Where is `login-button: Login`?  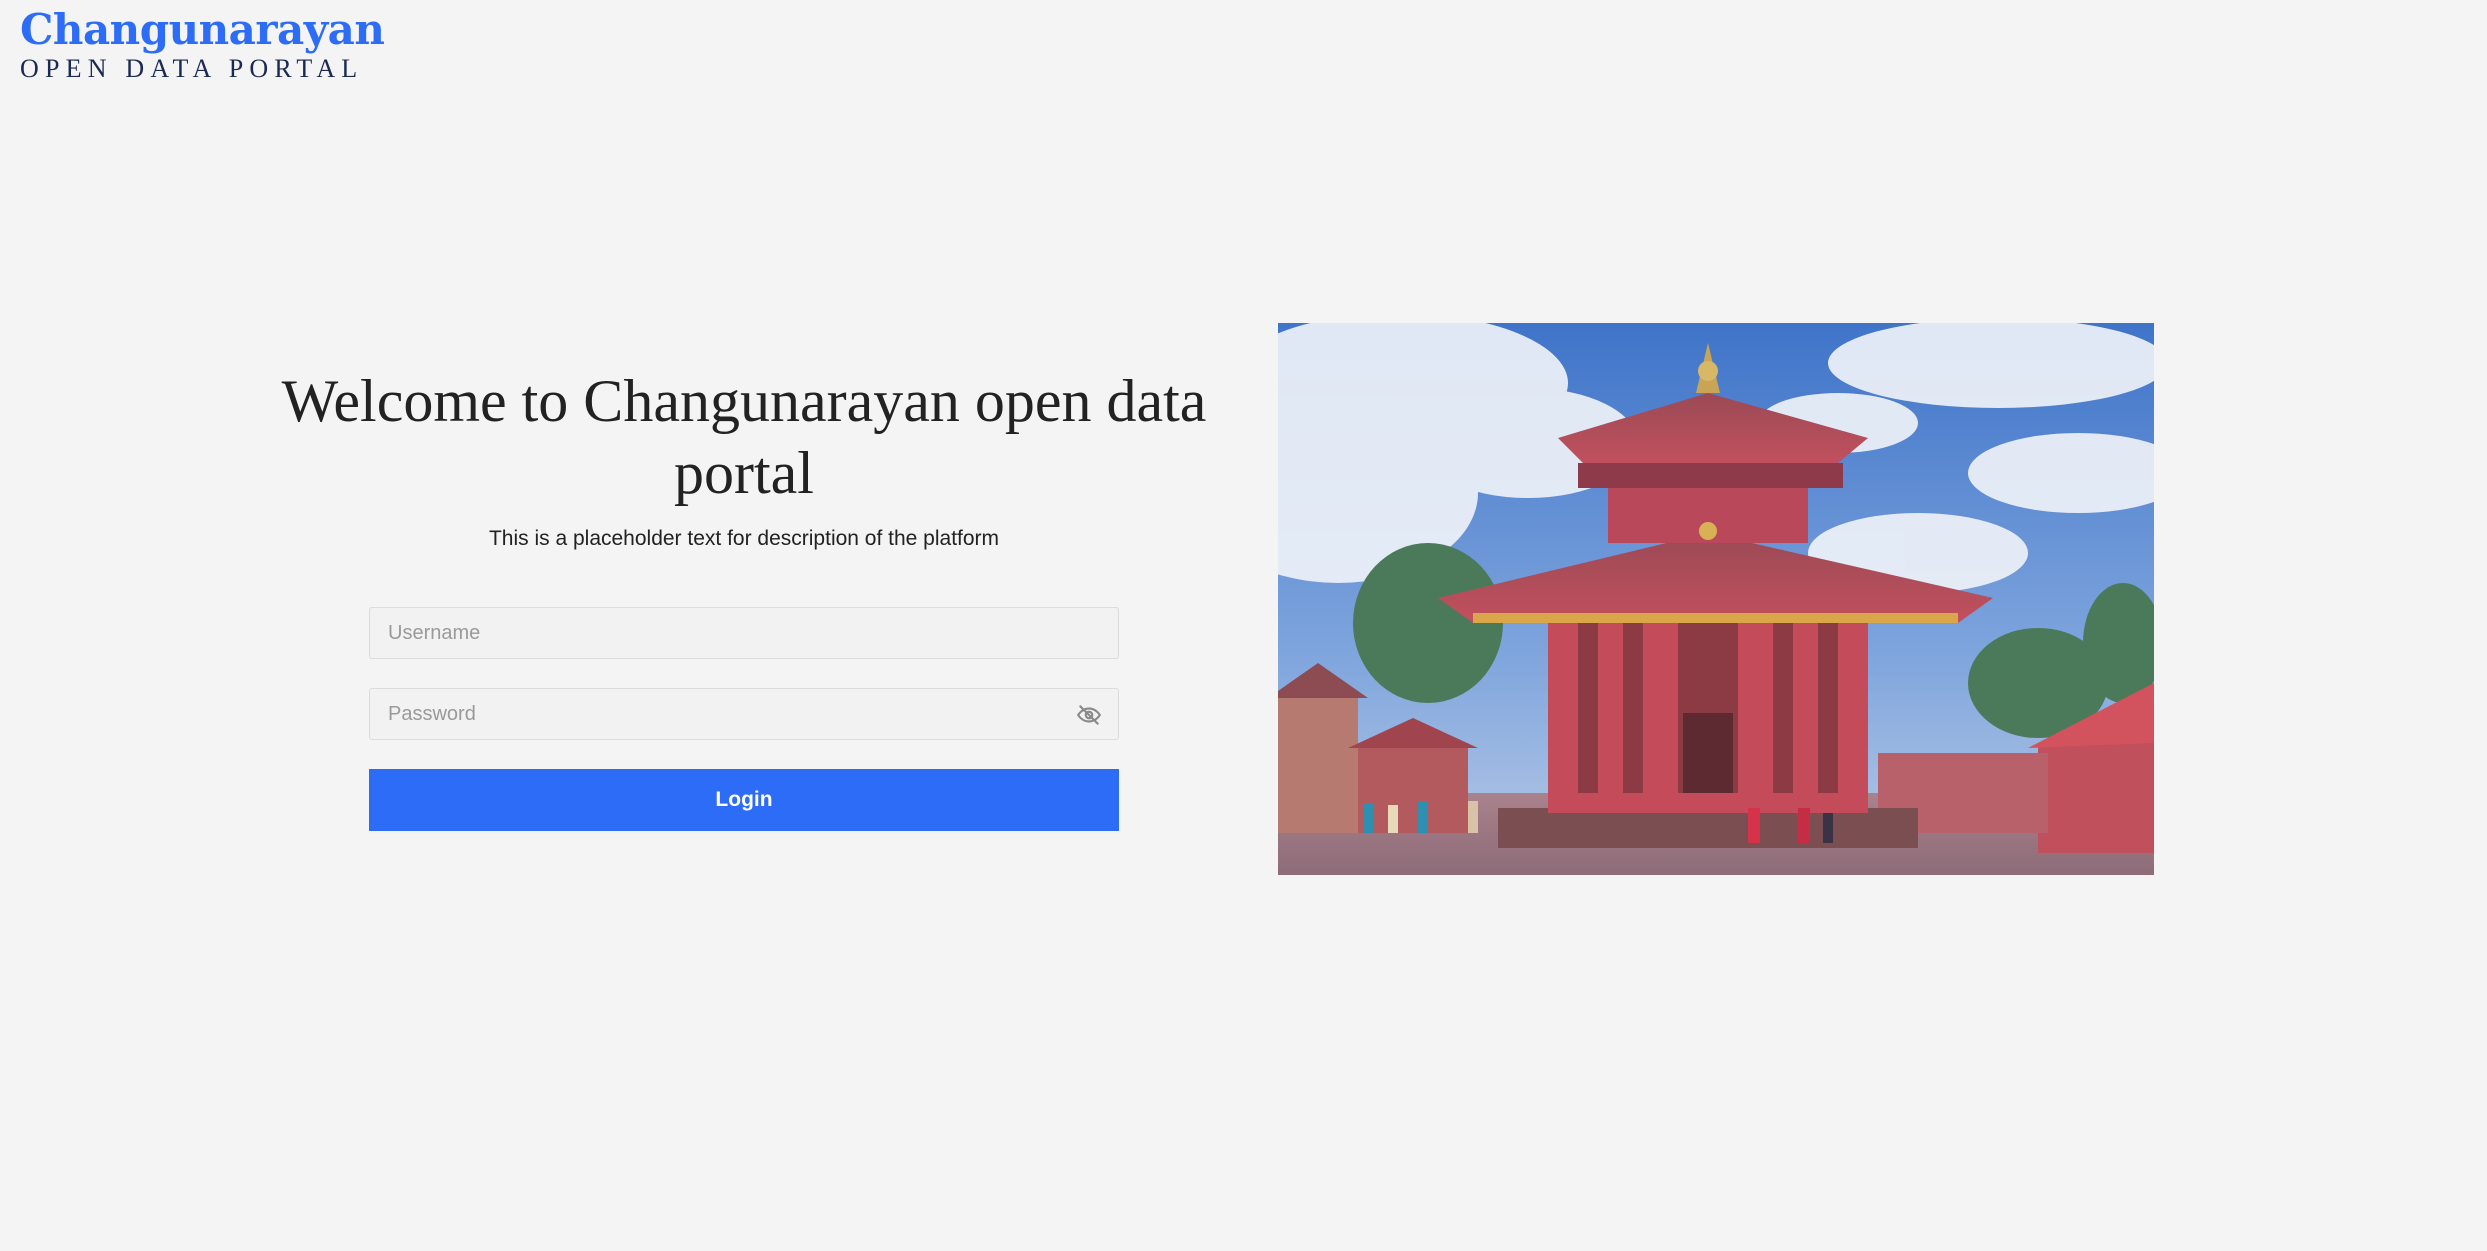
login-button: Login is located at coordinates (744, 800).